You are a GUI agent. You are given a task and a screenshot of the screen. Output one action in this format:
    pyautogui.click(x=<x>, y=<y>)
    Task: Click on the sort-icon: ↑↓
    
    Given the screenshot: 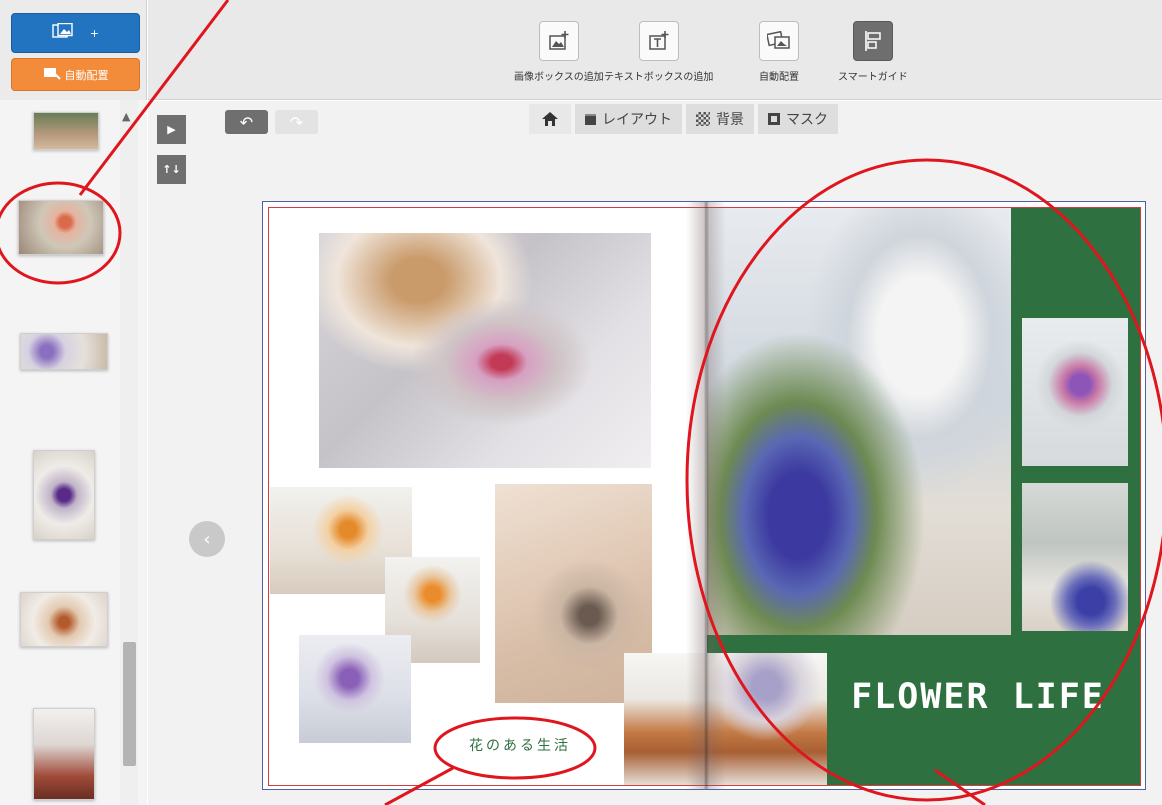 What is the action you would take?
    pyautogui.click(x=171, y=169)
    